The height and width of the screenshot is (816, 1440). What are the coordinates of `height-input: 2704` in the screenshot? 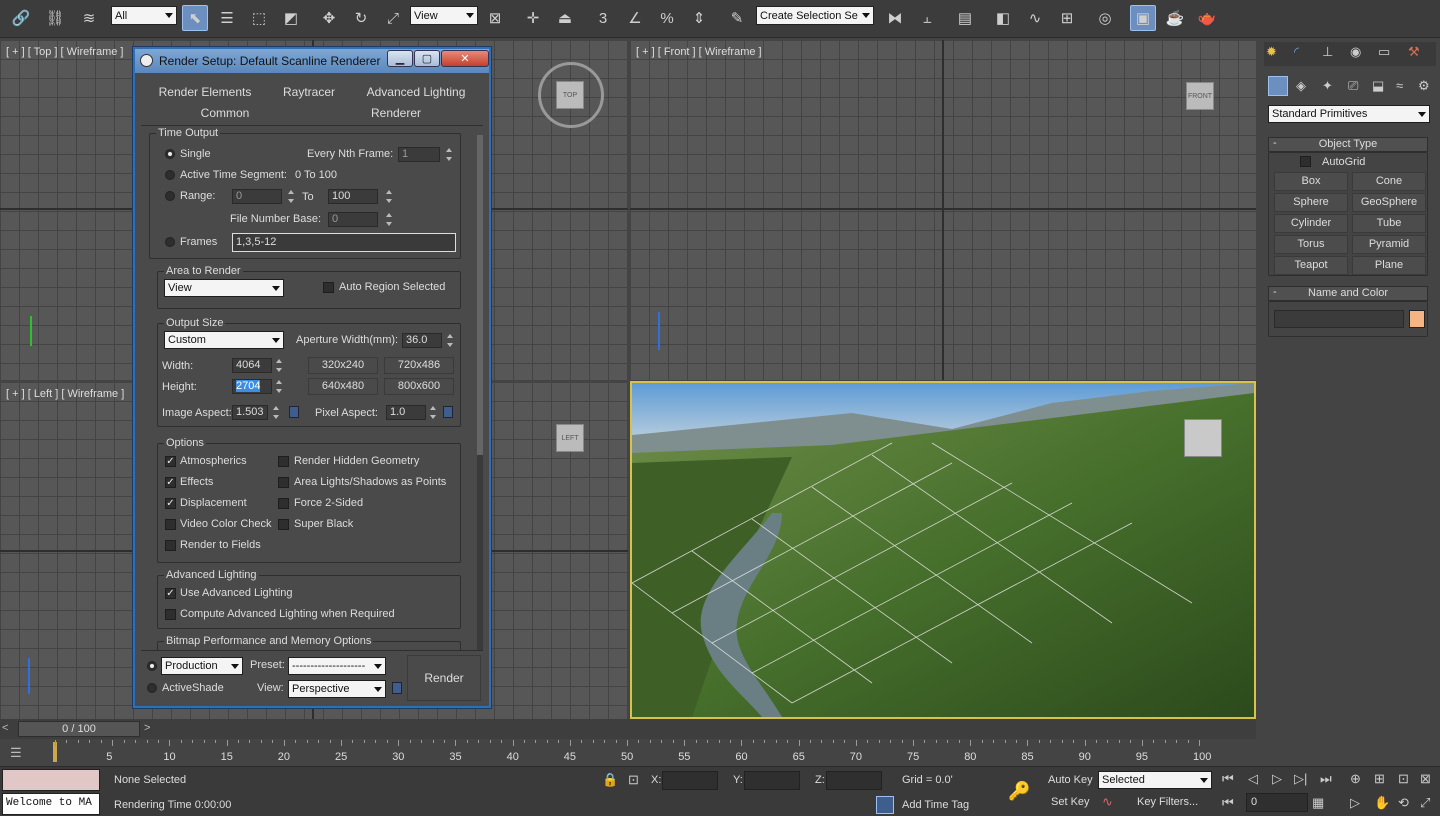 It's located at (252, 386).